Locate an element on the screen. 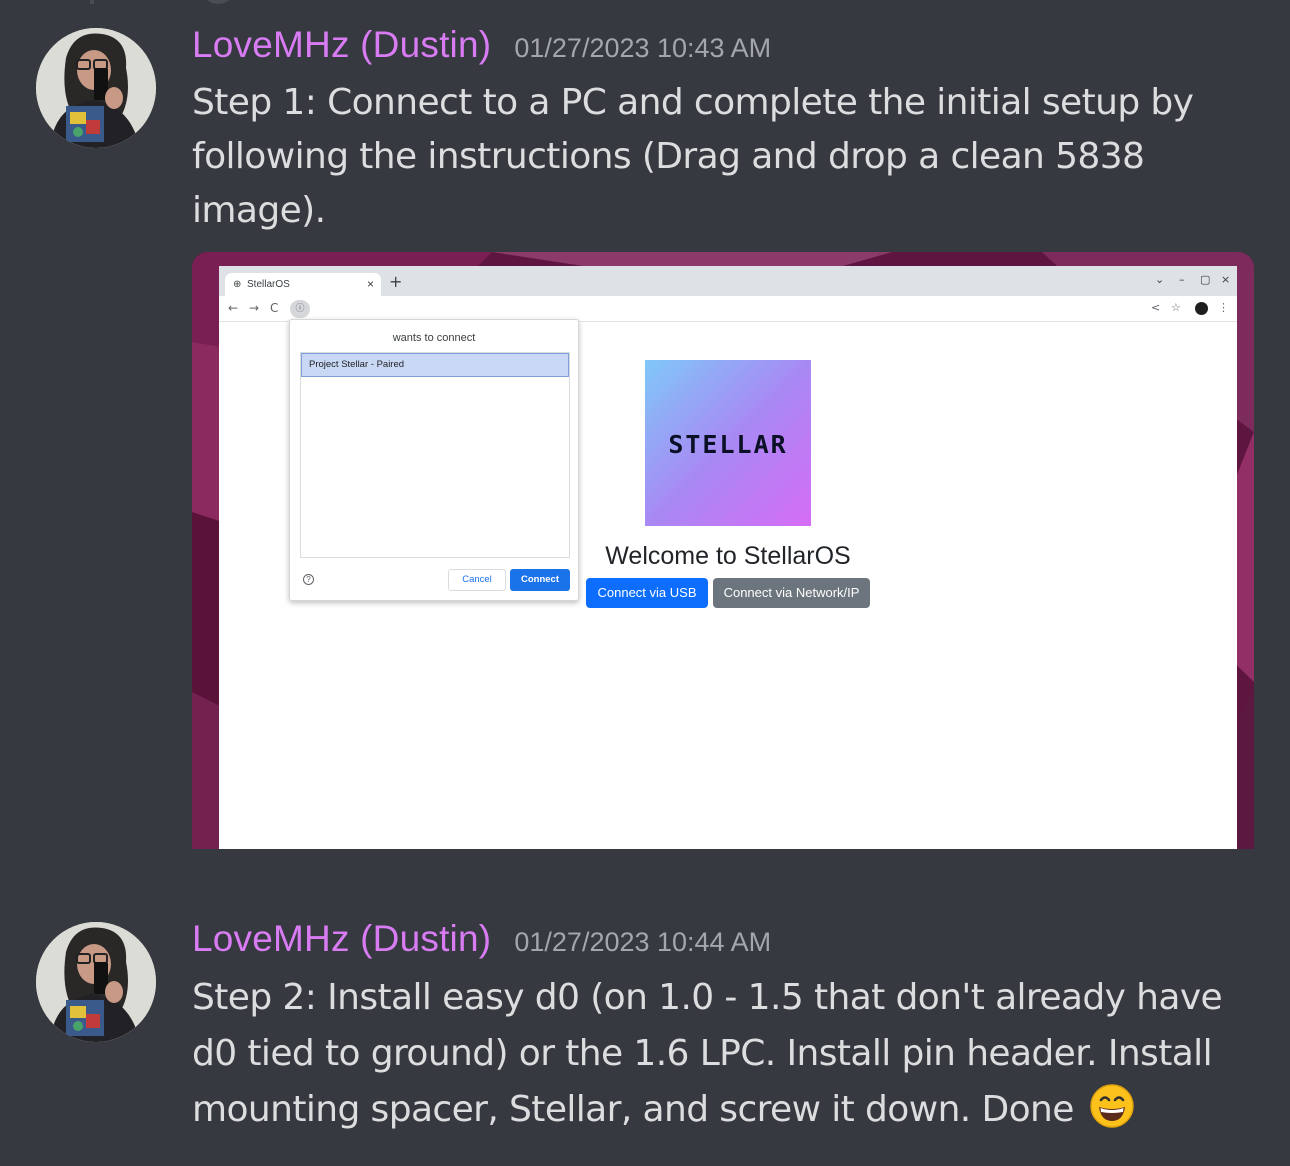  tab-bar: ⊕ StellarOS × + ⌄ – ▢ × is located at coordinates (728, 281).